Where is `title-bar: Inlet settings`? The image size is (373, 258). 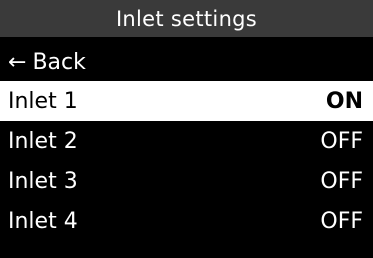
title-bar: Inlet settings is located at coordinates (186, 18).